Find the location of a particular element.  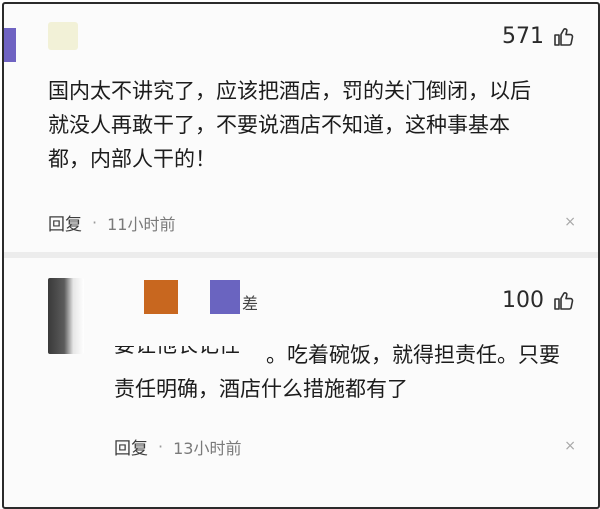

like-count: 571 is located at coordinates (523, 36).